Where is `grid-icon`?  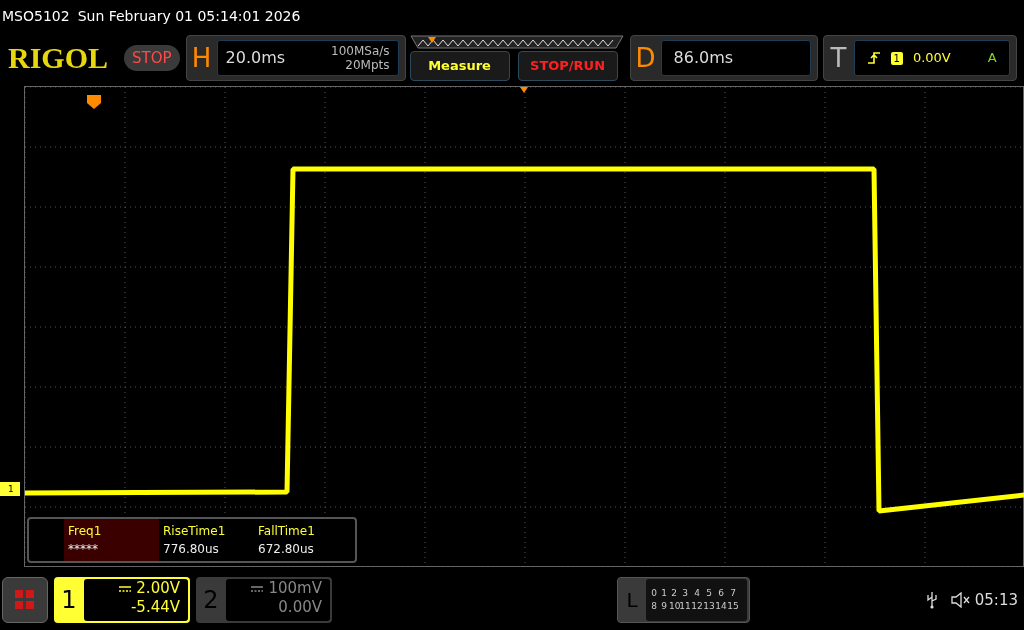
grid-icon is located at coordinates (25, 600).